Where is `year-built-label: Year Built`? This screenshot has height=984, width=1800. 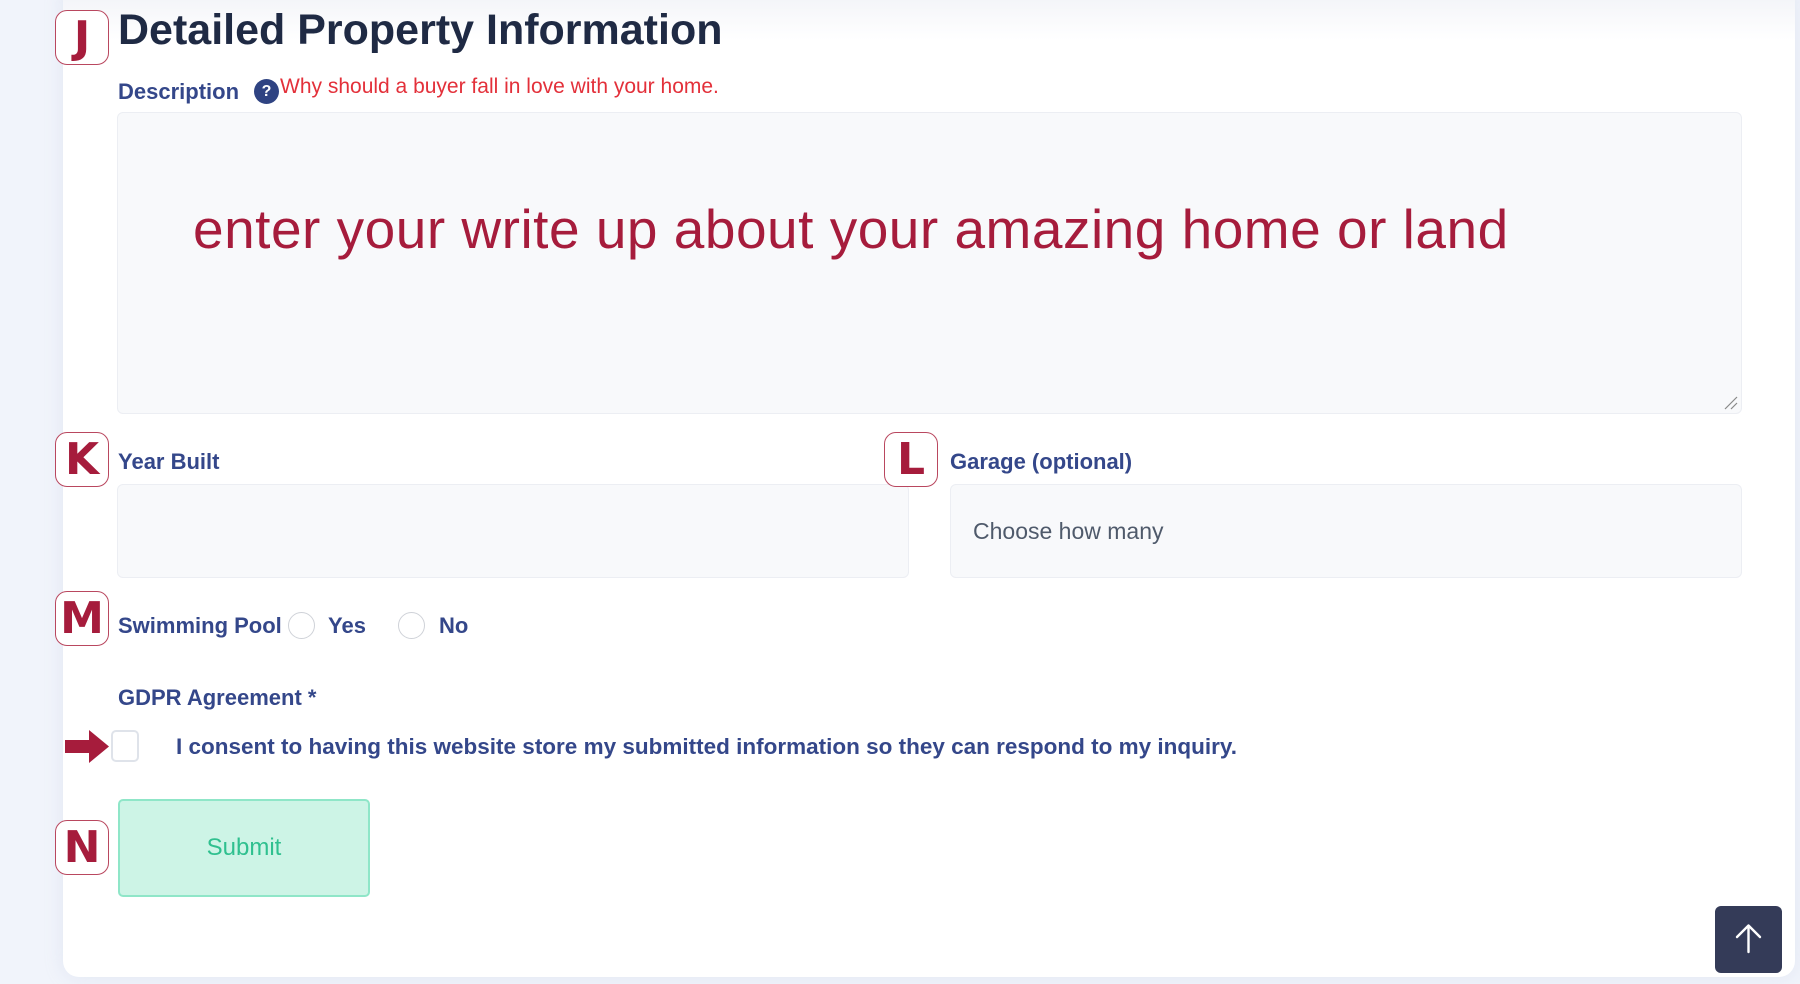 year-built-label: Year Built is located at coordinates (169, 461).